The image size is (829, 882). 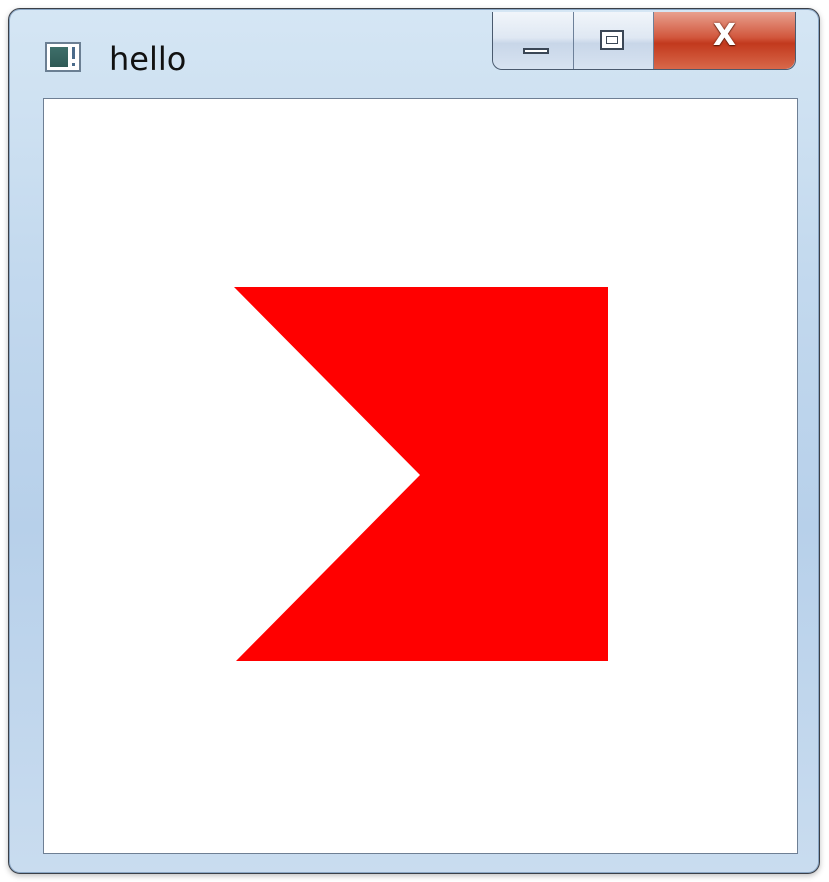 I want to click on maximize-icon, so click(x=612, y=40).